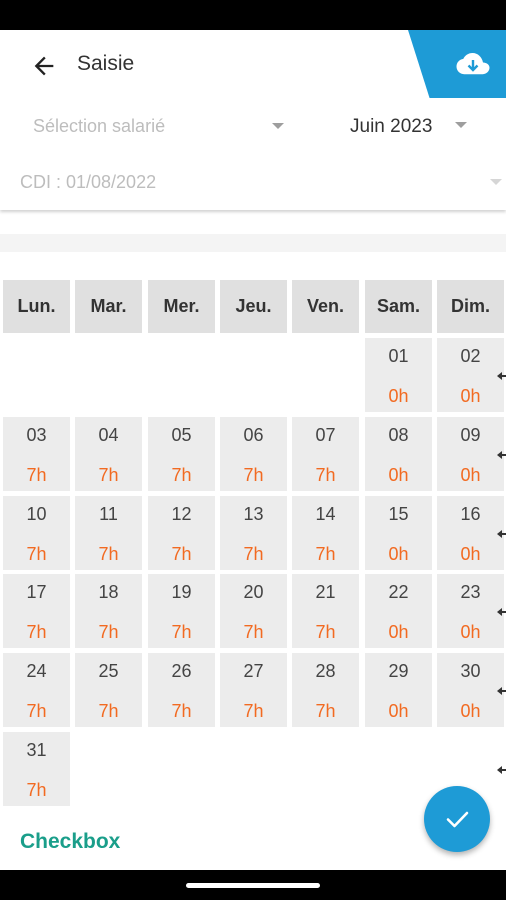 The height and width of the screenshot is (900, 506). I want to click on day-cell: 24 7h, so click(36, 690).